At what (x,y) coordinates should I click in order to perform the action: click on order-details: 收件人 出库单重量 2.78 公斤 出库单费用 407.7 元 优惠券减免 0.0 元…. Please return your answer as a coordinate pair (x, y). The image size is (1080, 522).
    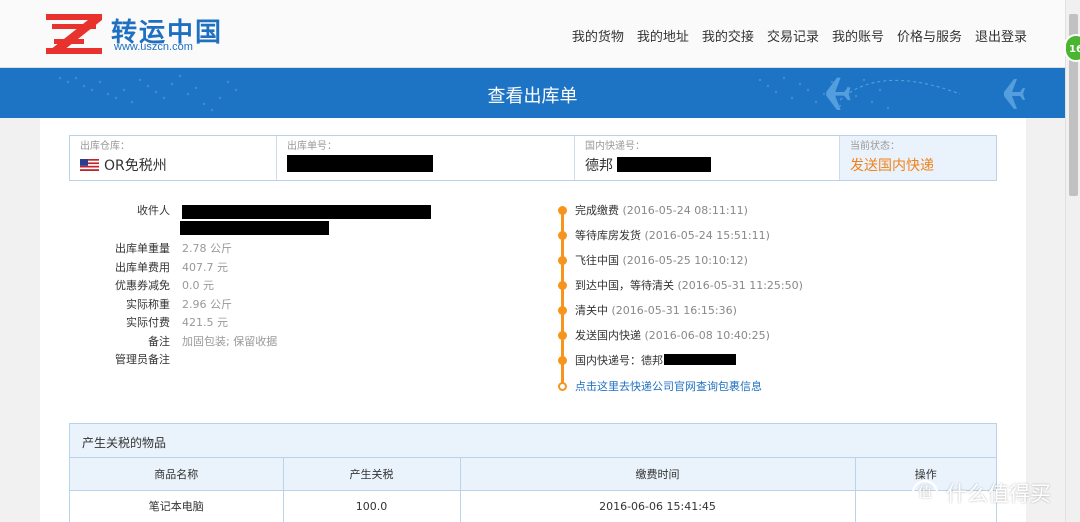
    Looking at the image, I should click on (276, 286).